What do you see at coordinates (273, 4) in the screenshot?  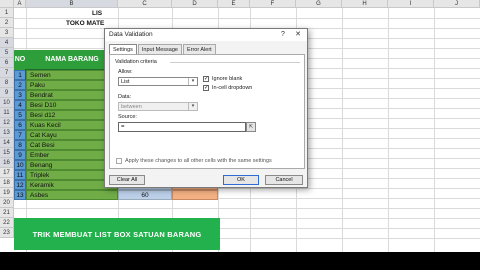 I see `column-header-f: F` at bounding box center [273, 4].